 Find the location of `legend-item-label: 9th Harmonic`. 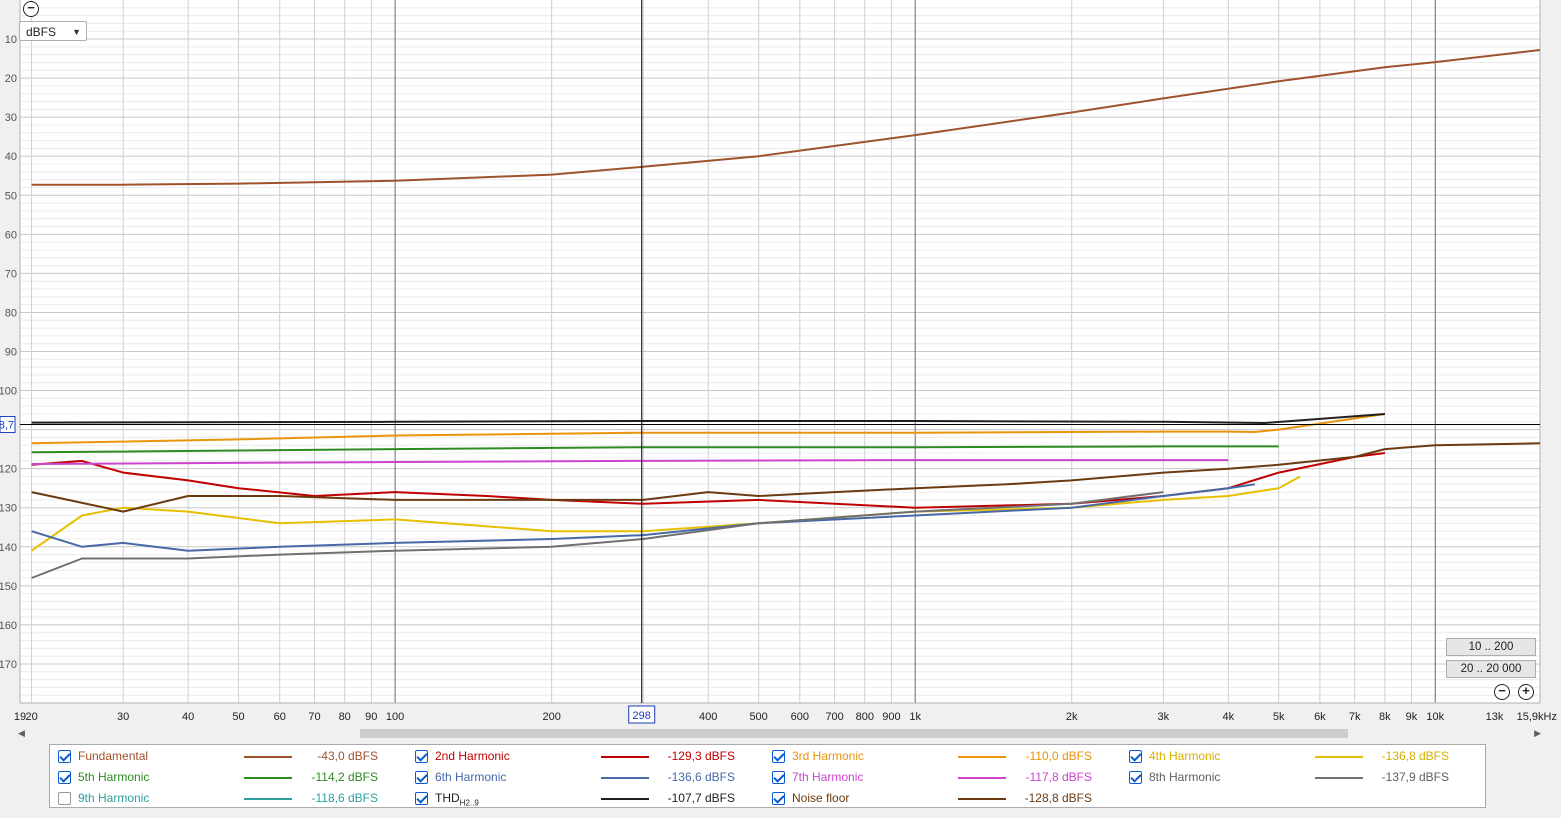

legend-item-label: 9th Harmonic is located at coordinates (114, 798).